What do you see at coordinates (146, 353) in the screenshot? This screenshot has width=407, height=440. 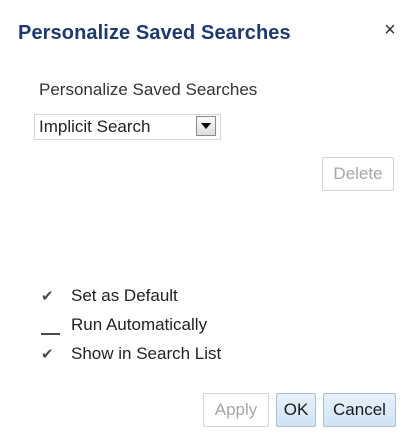 I see `show-in-search-list-label: Show in Search List` at bounding box center [146, 353].